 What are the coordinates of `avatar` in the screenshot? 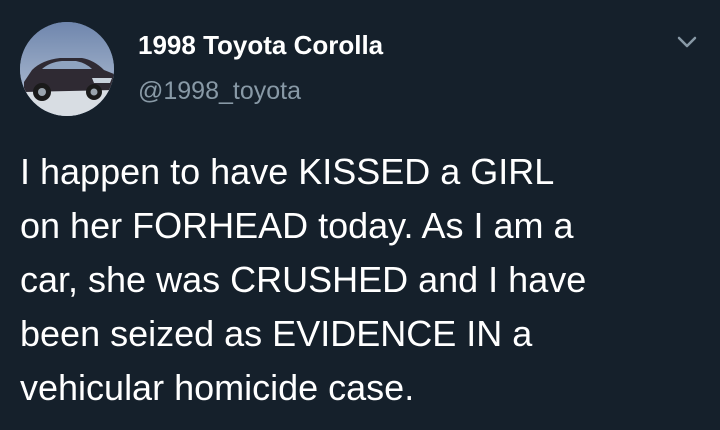 It's located at (67, 69).